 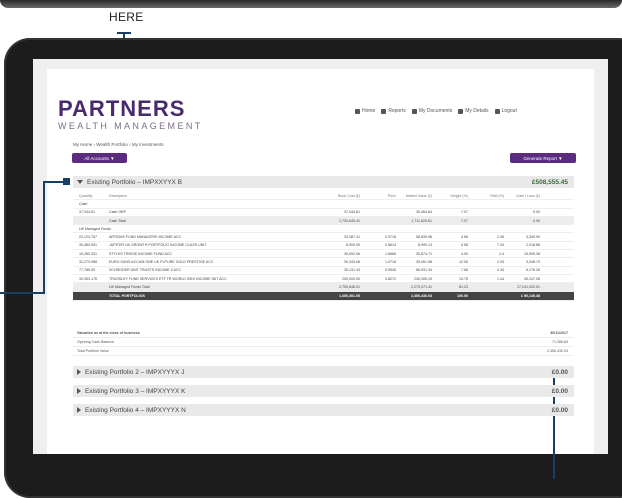 I want to click on nav-details: My Details, so click(x=473, y=111).